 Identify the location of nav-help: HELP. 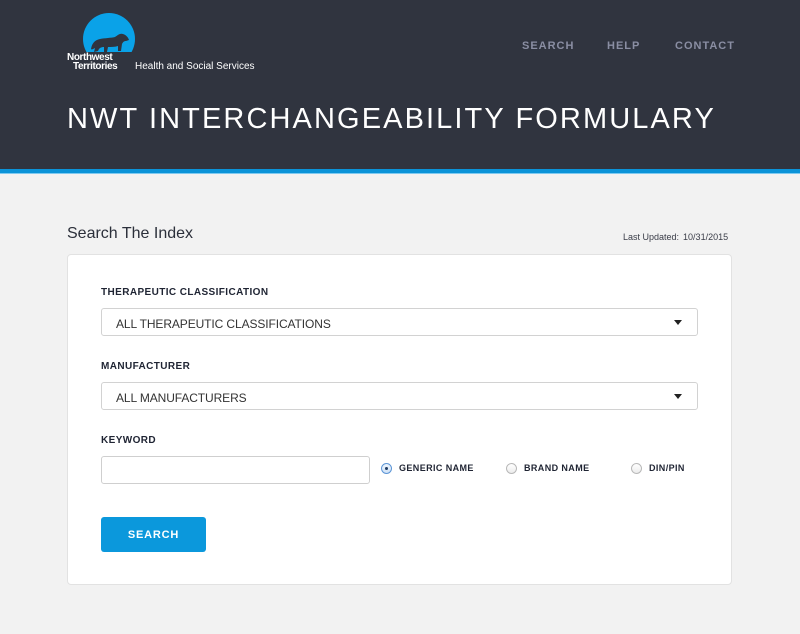
(623, 46).